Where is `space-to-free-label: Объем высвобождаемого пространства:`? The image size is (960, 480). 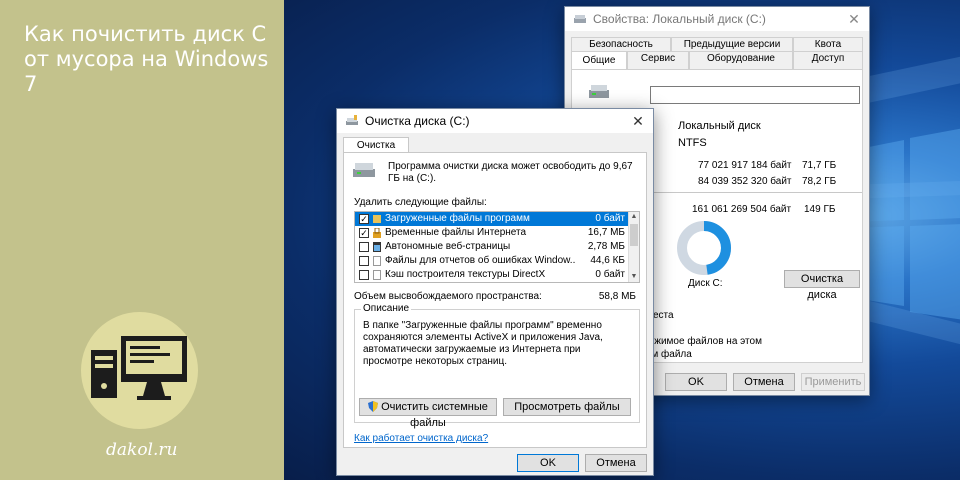 space-to-free-label: Объем высвобождаемого пространства: is located at coordinates (448, 296).